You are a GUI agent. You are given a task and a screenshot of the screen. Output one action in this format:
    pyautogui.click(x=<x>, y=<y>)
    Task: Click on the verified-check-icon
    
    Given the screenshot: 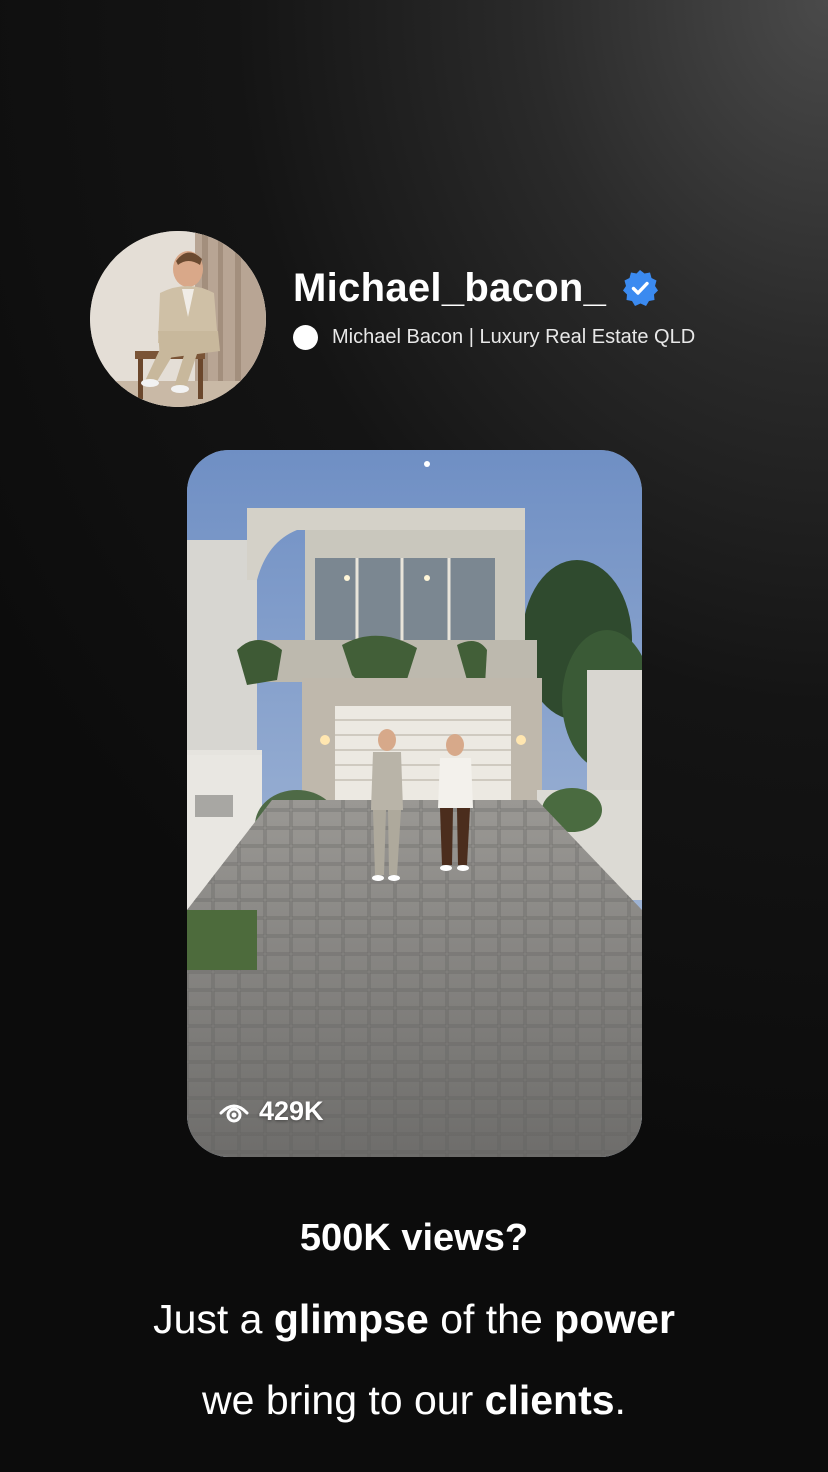 What is the action you would take?
    pyautogui.click(x=640, y=288)
    